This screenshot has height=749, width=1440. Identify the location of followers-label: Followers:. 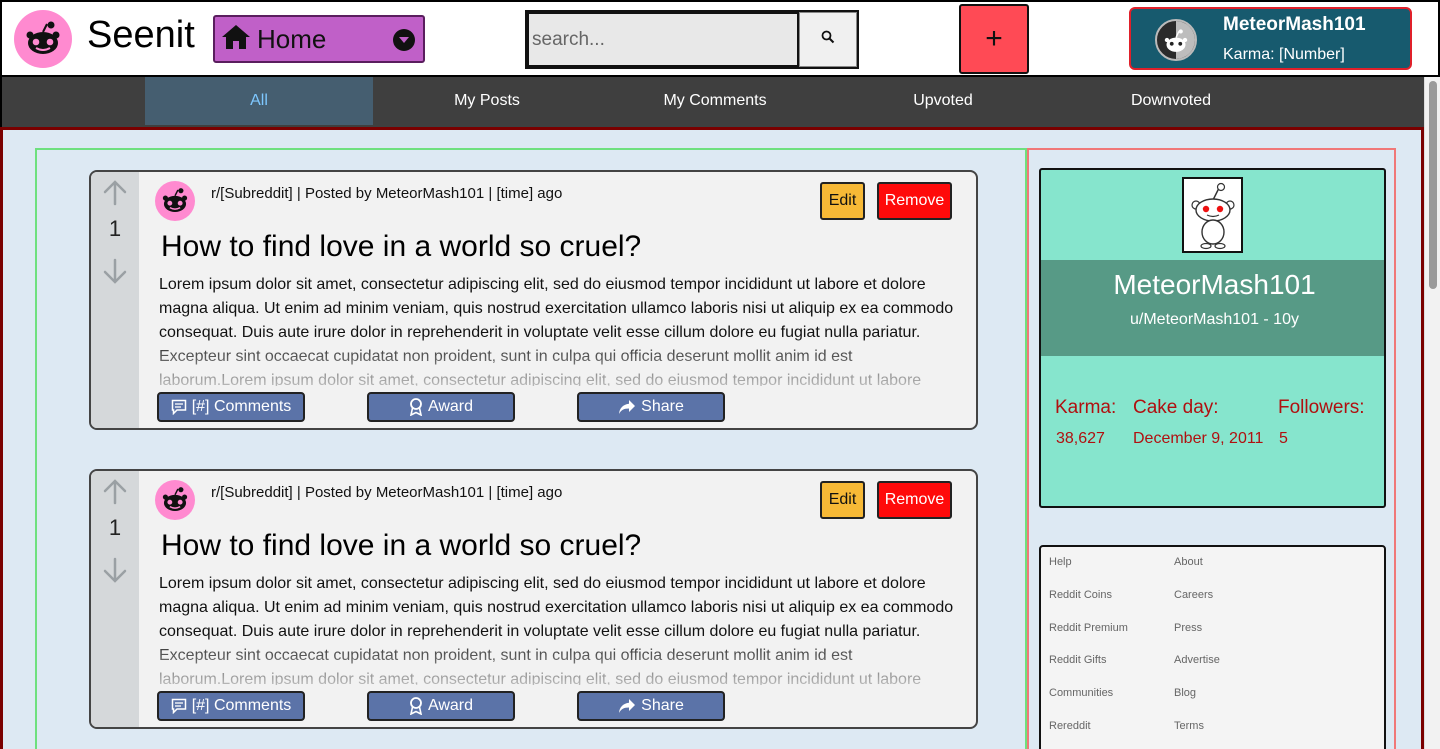
(1321, 407).